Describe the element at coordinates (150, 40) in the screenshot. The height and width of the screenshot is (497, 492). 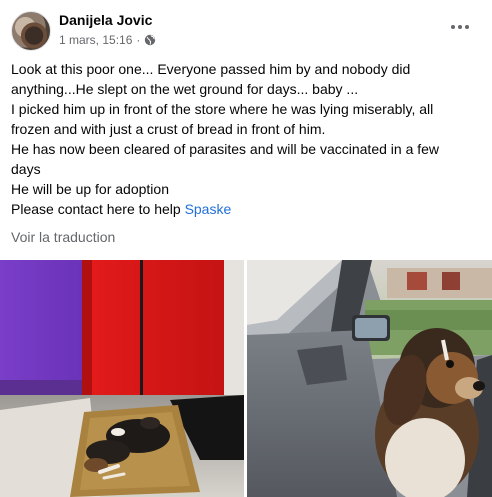
I see `globe-icon` at that location.